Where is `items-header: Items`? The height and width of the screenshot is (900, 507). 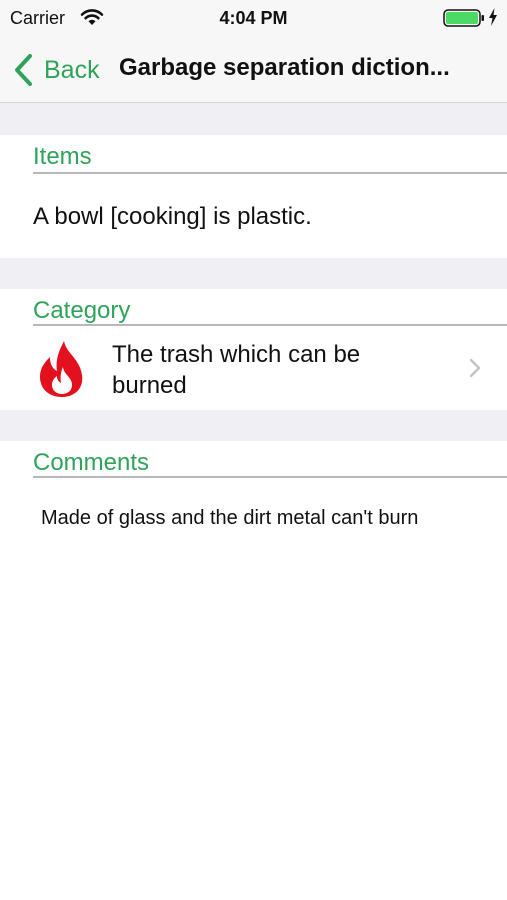
items-header: Items is located at coordinates (62, 156).